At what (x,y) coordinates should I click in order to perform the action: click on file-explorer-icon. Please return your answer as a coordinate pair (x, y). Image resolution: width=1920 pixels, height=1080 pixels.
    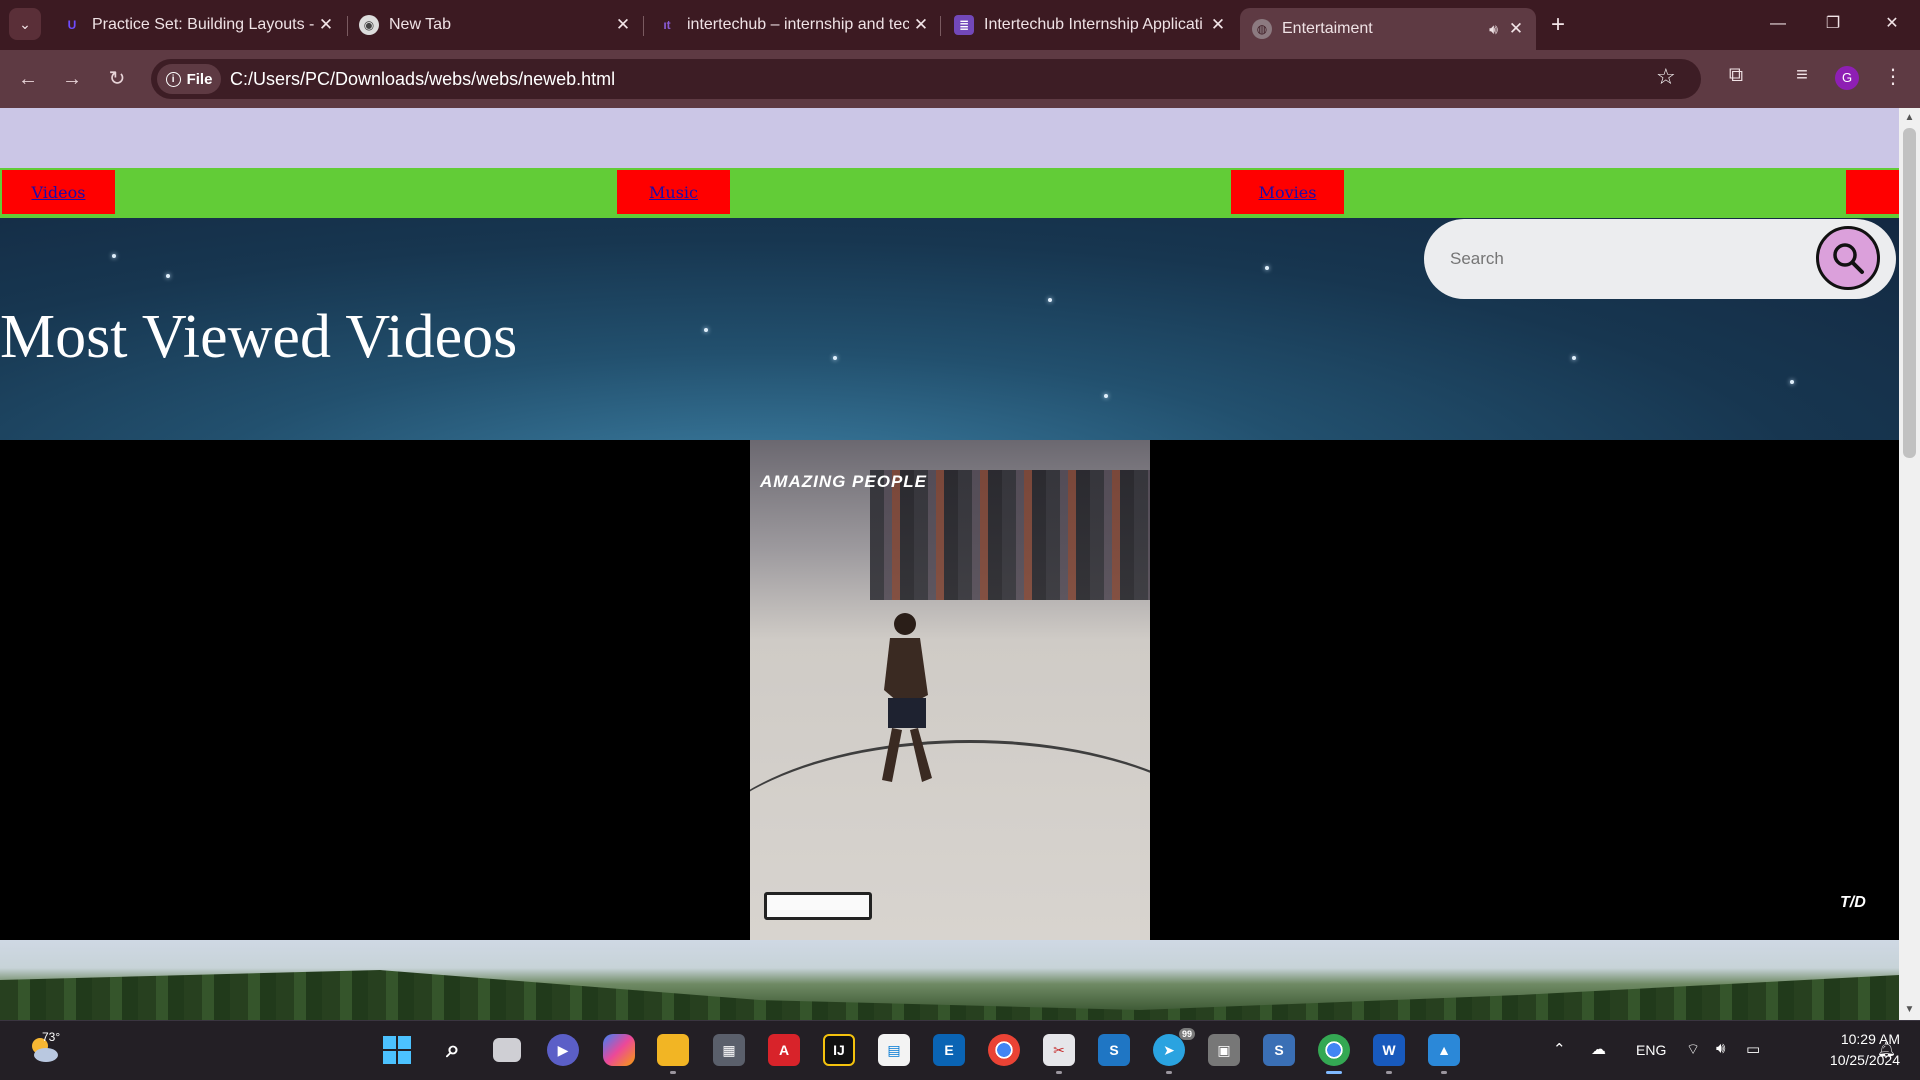
    Looking at the image, I should click on (673, 1054).